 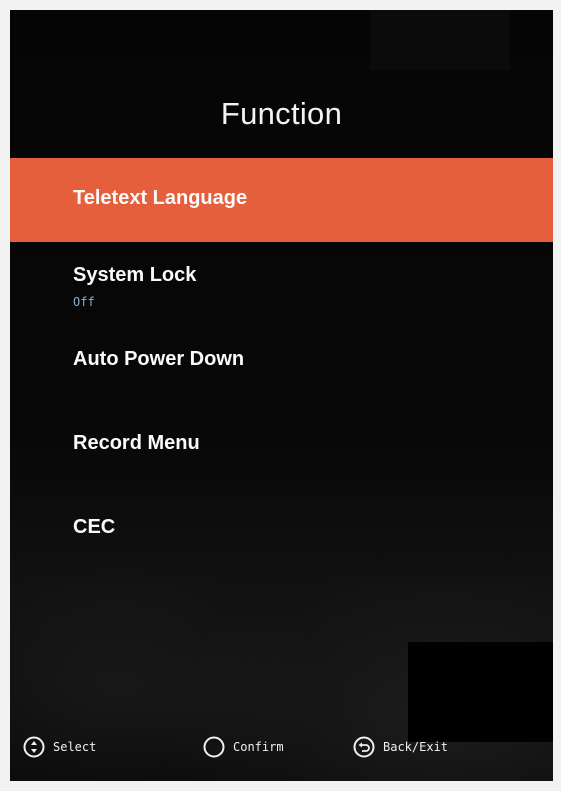 What do you see at coordinates (416, 747) in the screenshot?
I see `hint-back-label: Back/Exit` at bounding box center [416, 747].